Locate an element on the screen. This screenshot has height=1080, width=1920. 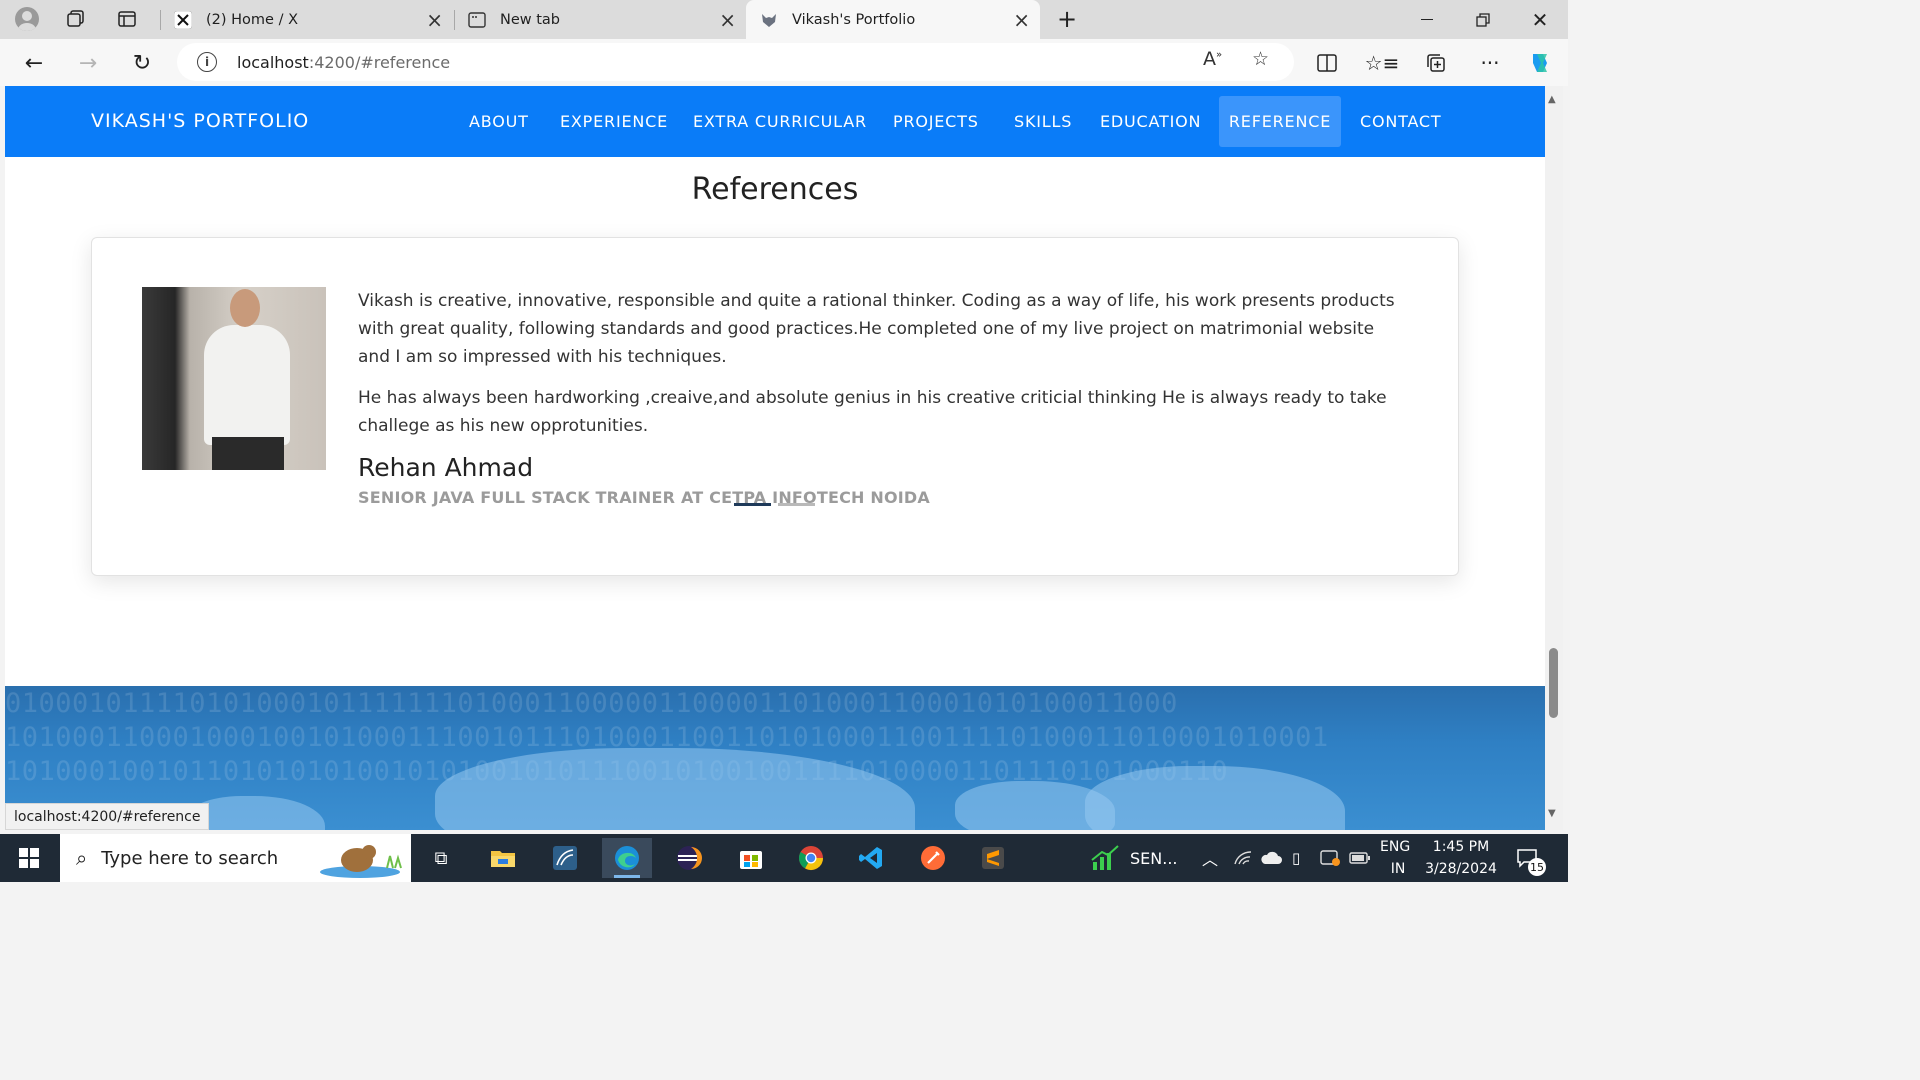
page-scrollbar: ▲ ▼ is located at coordinates (1554, 458).